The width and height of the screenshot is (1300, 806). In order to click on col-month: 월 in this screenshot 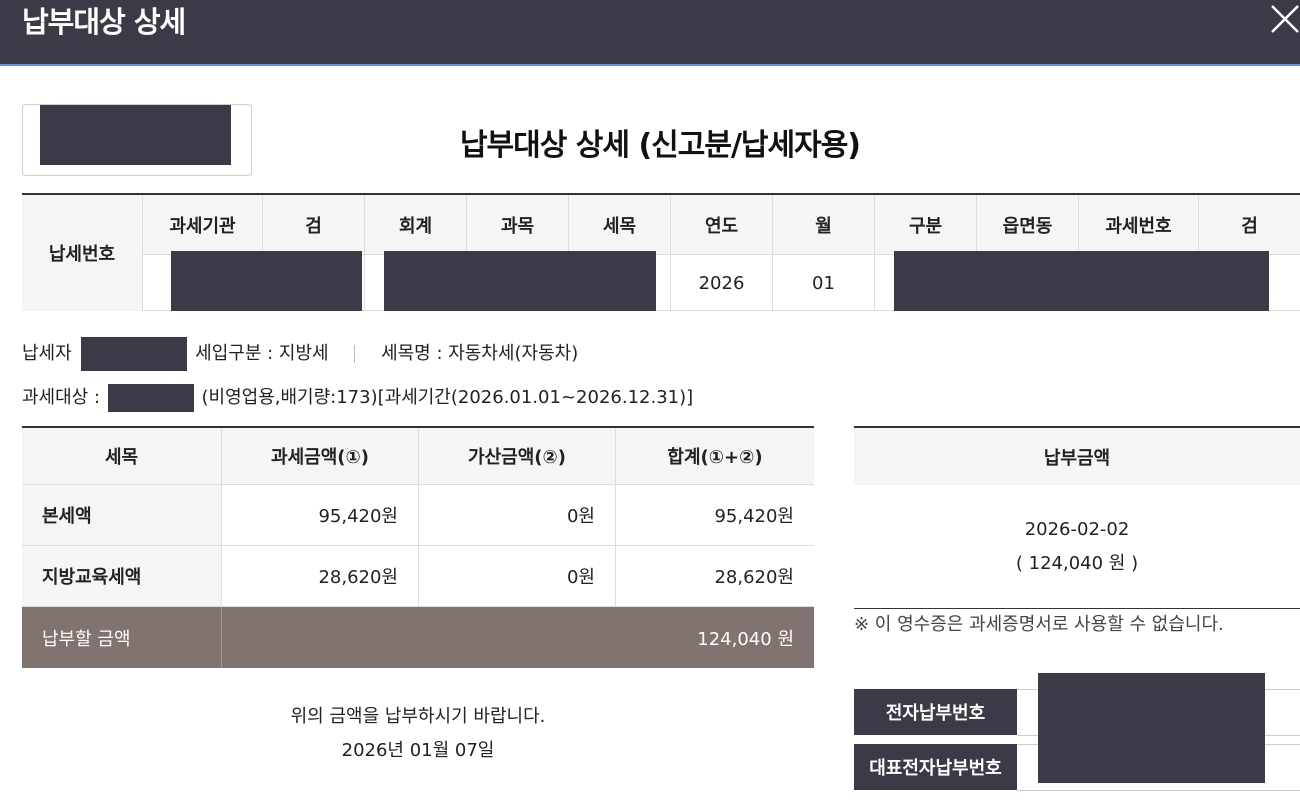, I will do `click(824, 225)`.